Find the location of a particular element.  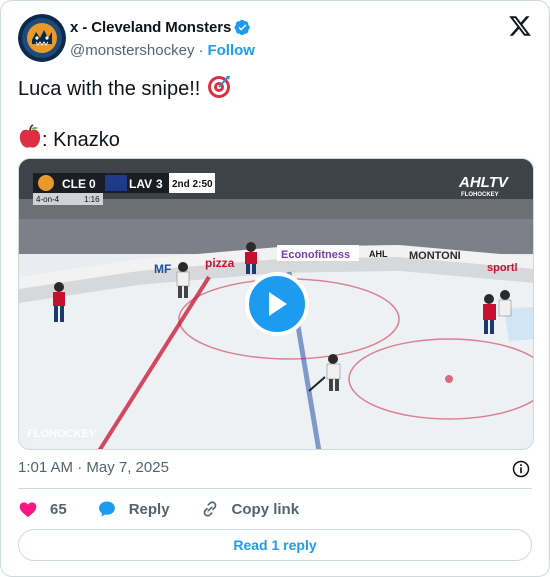

handle: @monstershockey is located at coordinates (132, 50).